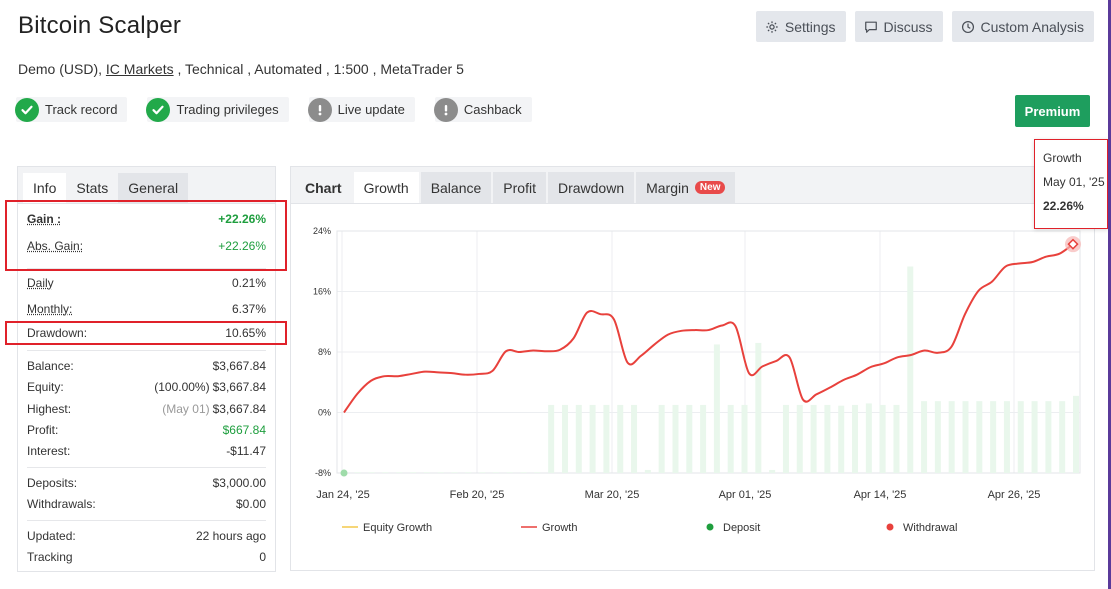 The image size is (1111, 589). Describe the element at coordinates (612, 495) in the screenshot. I see `x-tick-label: Mar 20, '25` at that location.